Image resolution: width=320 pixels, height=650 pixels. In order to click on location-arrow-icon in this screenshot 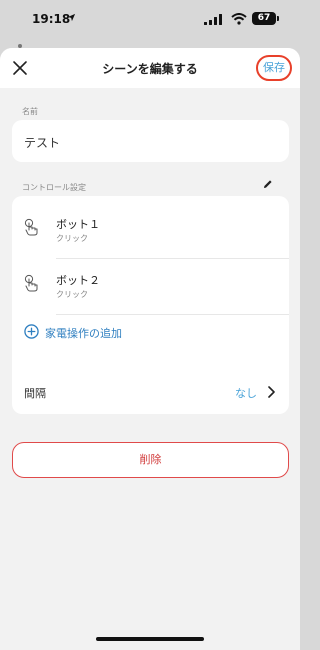, I will do `click(71, 17)`.